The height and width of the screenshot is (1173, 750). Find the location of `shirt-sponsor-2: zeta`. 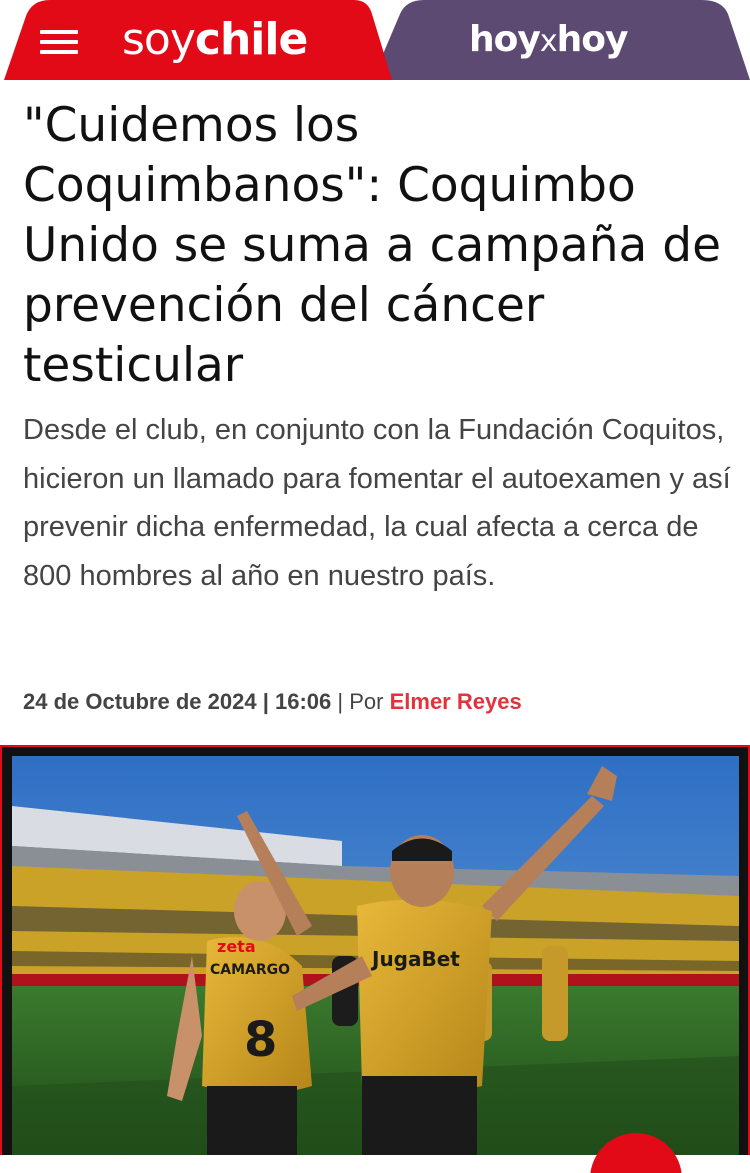

shirt-sponsor-2: zeta is located at coordinates (236, 946).